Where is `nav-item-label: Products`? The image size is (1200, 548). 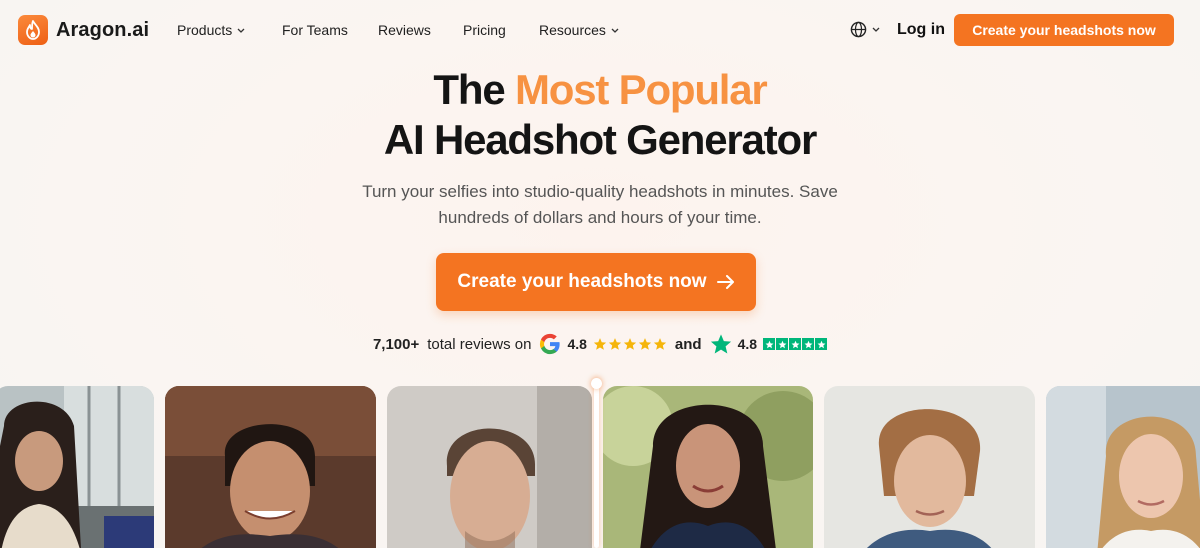
nav-item-label: Products is located at coordinates (205, 30).